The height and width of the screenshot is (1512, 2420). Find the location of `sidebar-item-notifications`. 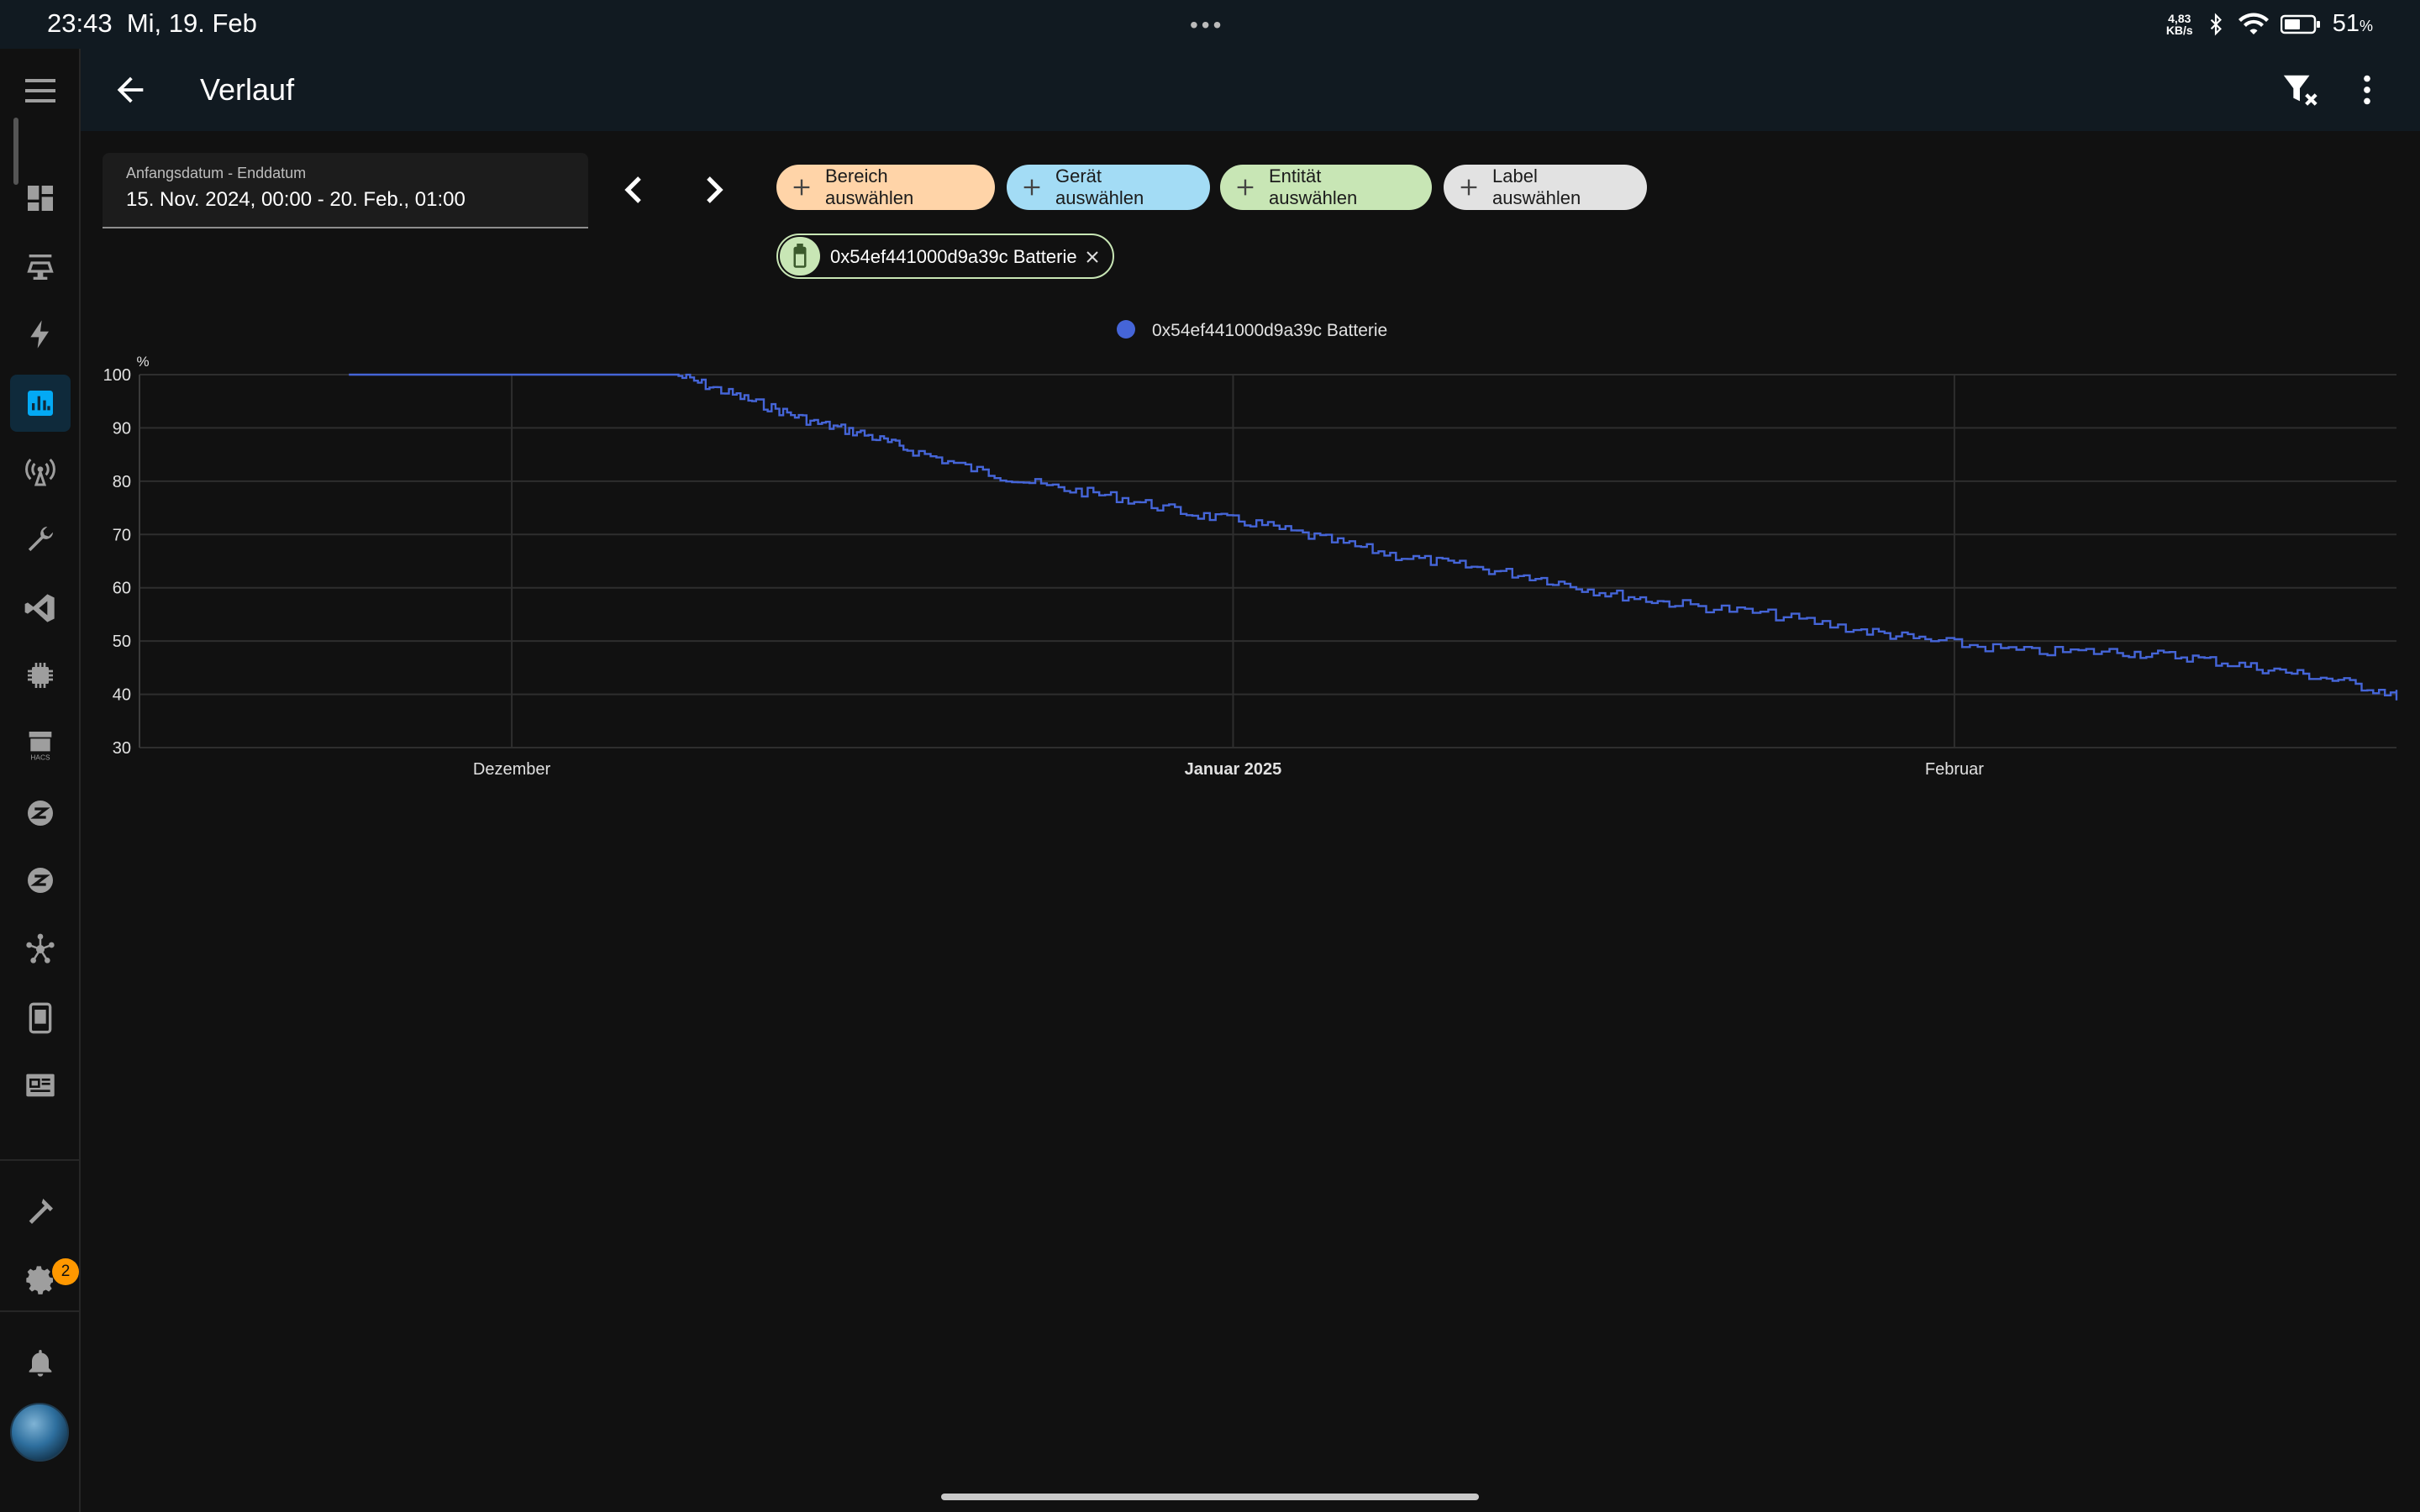

sidebar-item-notifications is located at coordinates (40, 1362).